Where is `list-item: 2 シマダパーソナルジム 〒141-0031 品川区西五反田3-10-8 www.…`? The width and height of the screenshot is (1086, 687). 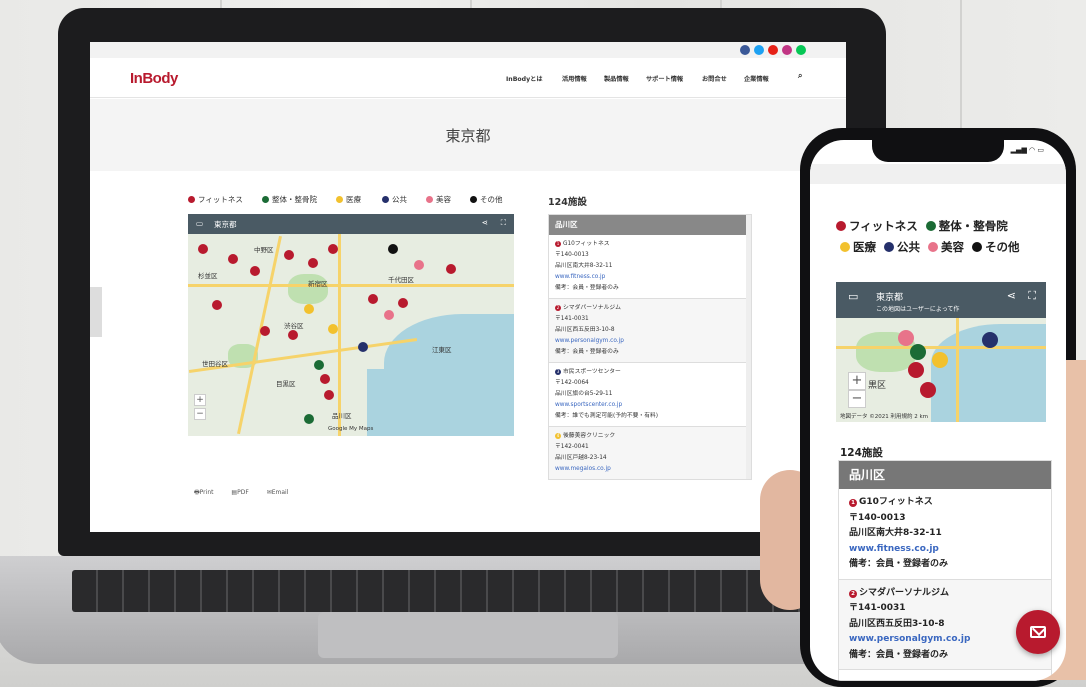
list-item: 2 シマダパーソナルジム 〒141-0031 品川区西五反田3-10-8 www.… is located at coordinates (650, 331).